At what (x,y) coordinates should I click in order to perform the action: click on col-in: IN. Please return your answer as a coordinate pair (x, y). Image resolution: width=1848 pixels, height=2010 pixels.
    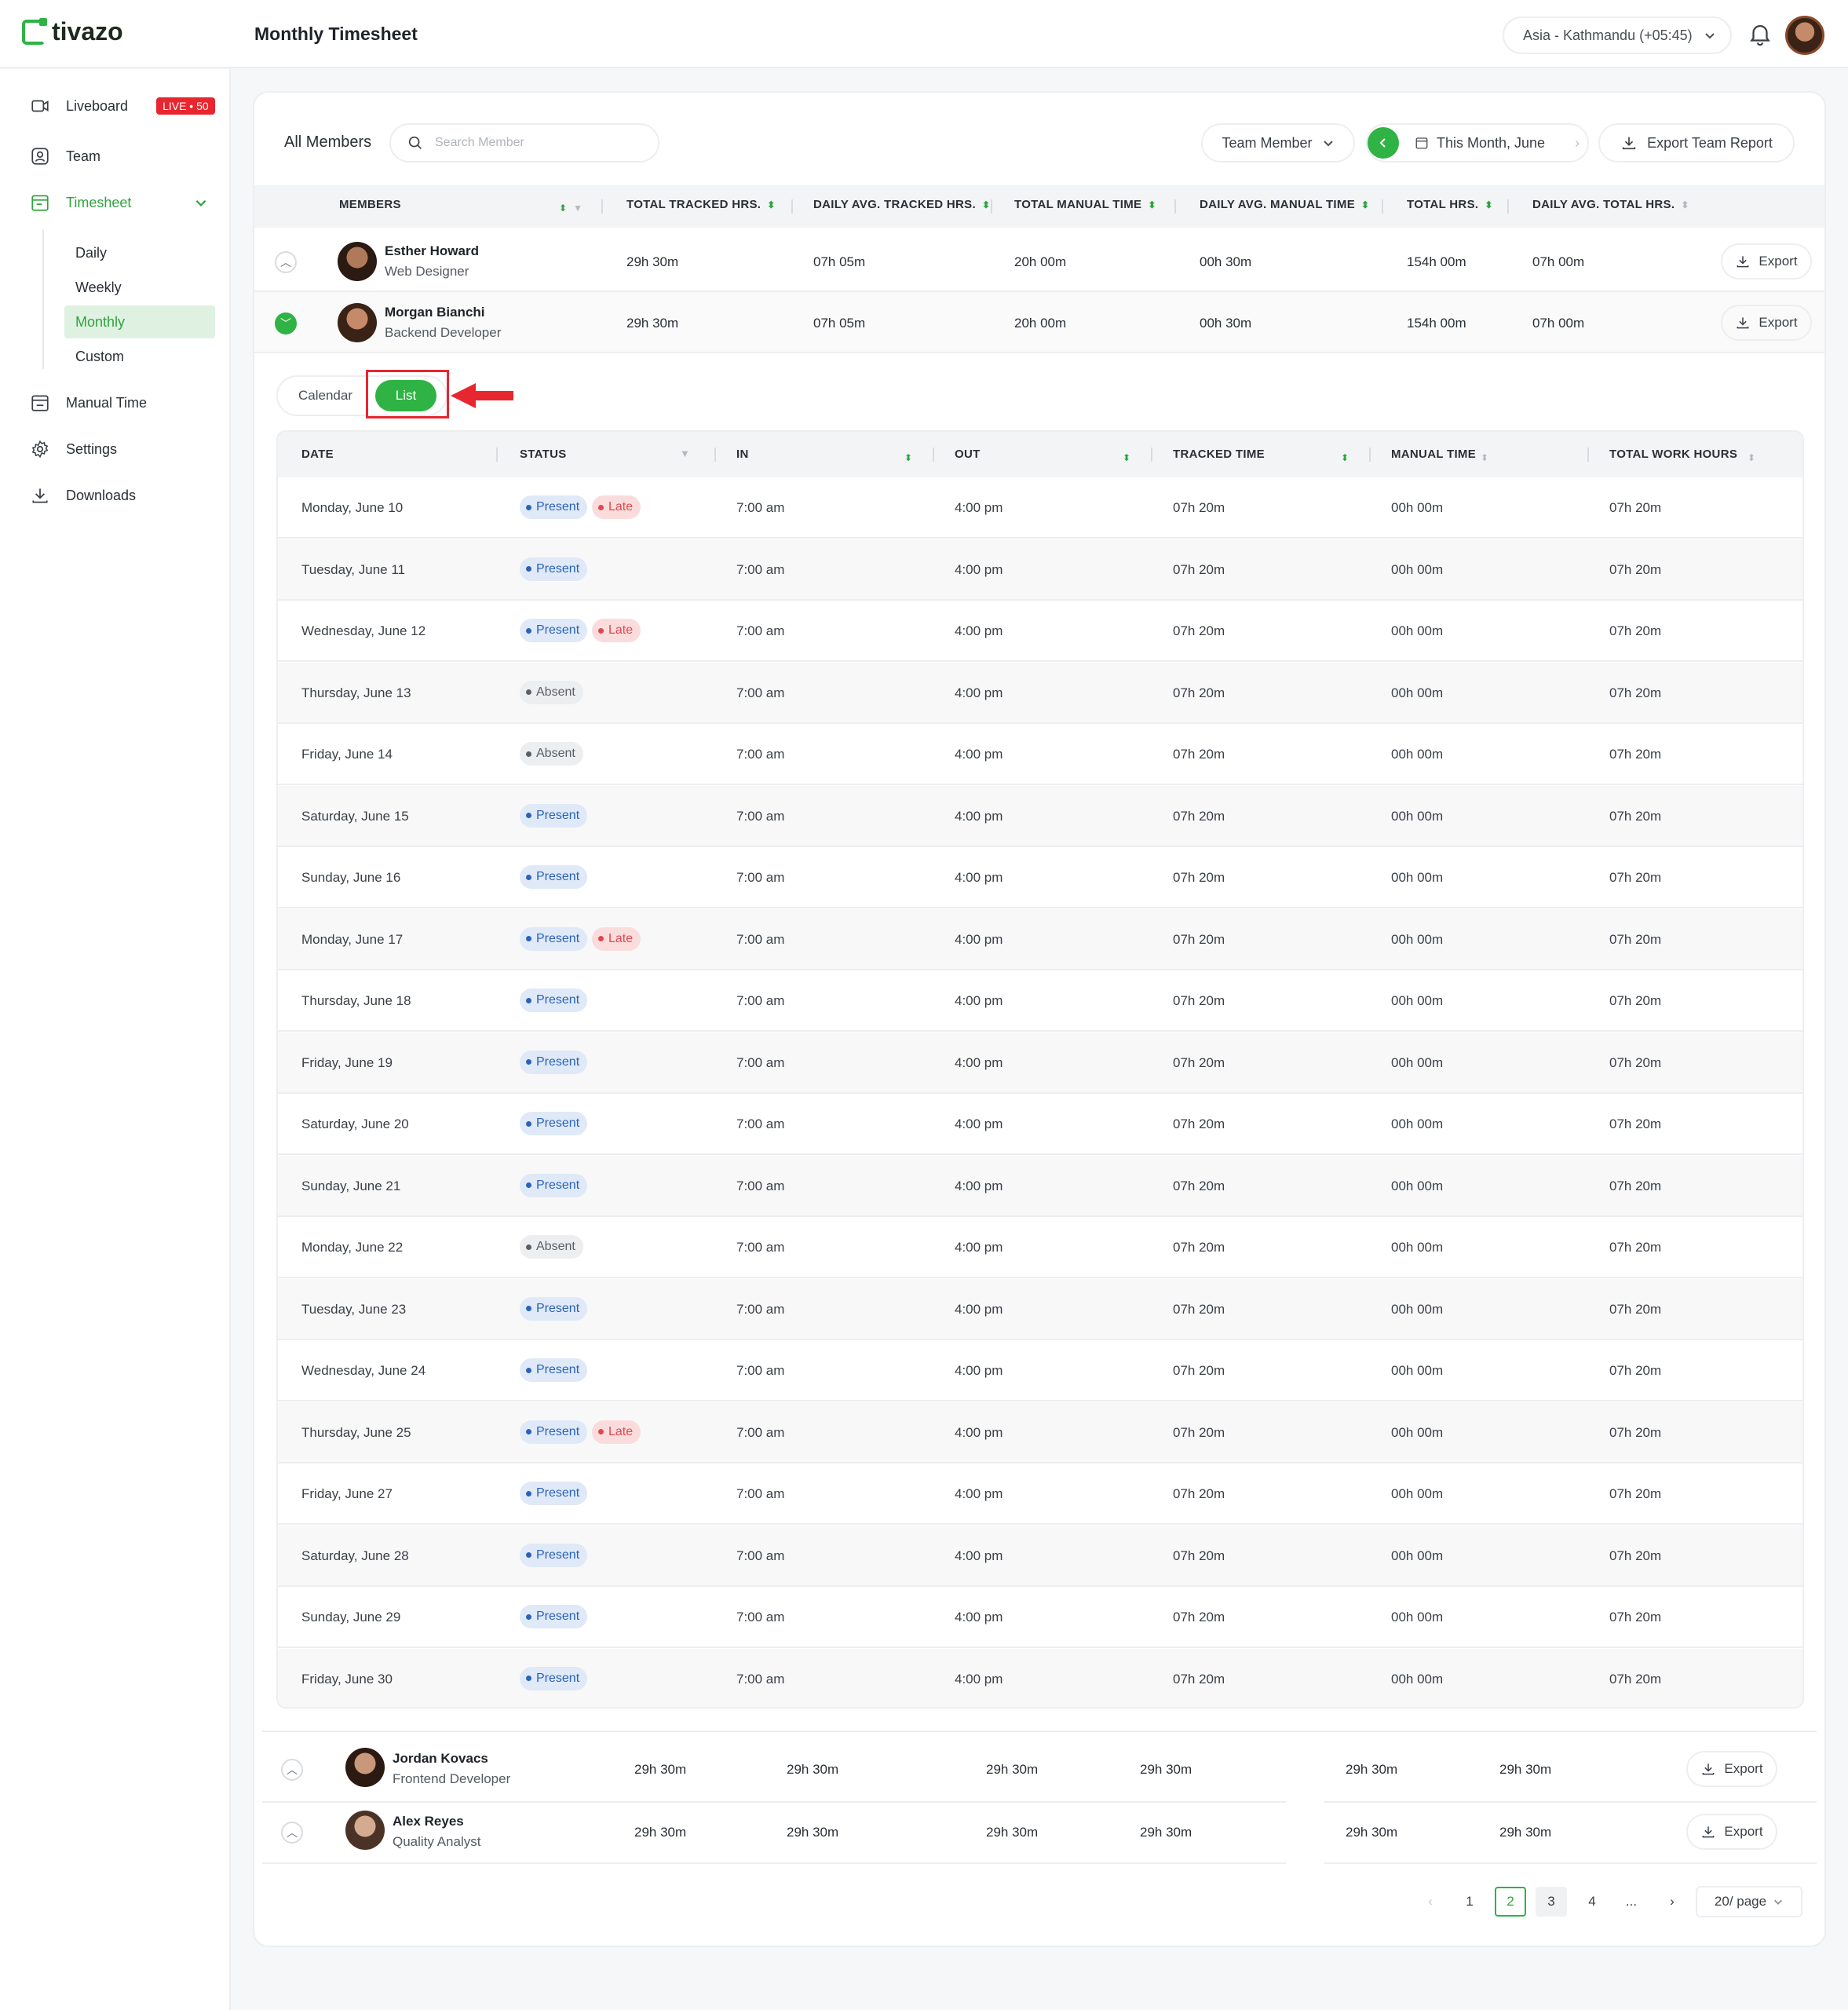
    Looking at the image, I should click on (742, 454).